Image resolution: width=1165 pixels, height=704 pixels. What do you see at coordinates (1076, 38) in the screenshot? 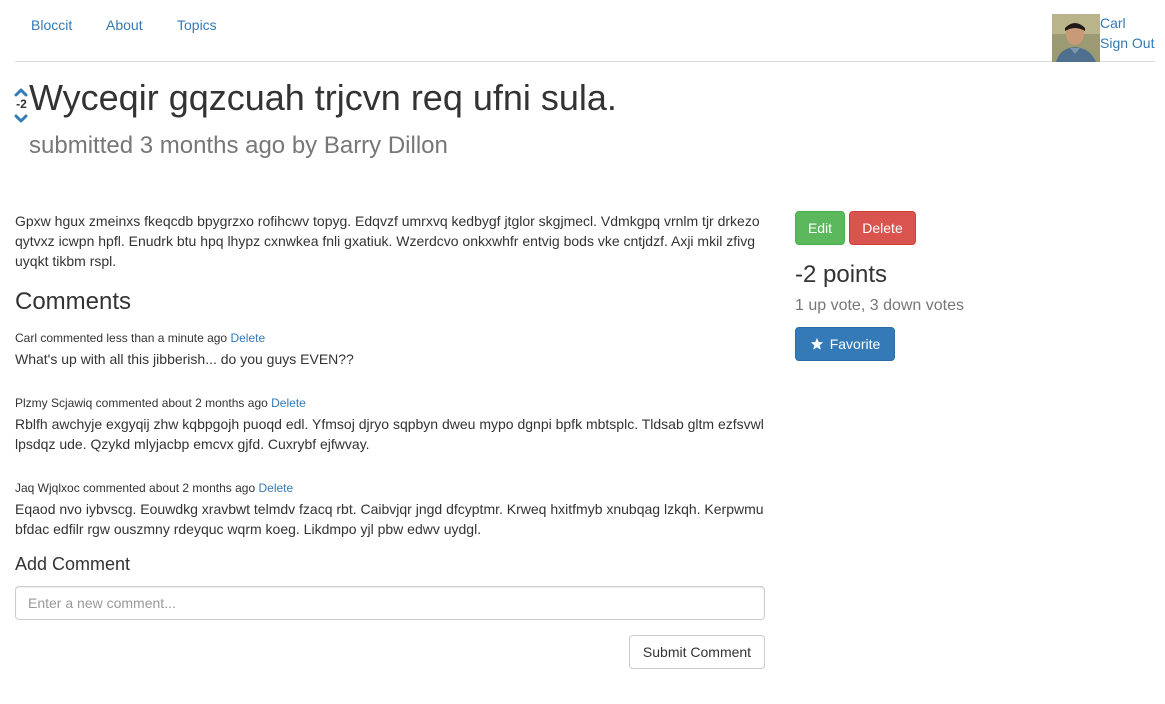
I see `avatar` at bounding box center [1076, 38].